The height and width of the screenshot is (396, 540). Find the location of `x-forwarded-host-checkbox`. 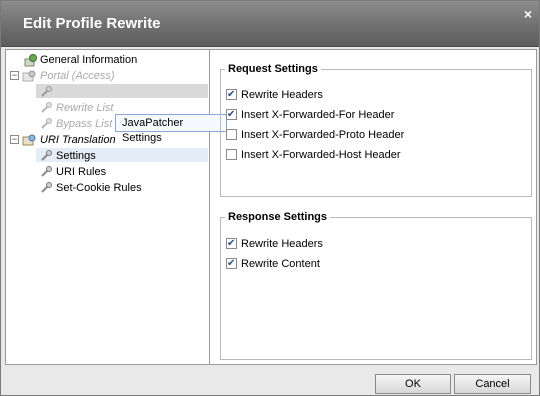

x-forwarded-host-checkbox is located at coordinates (231, 154).